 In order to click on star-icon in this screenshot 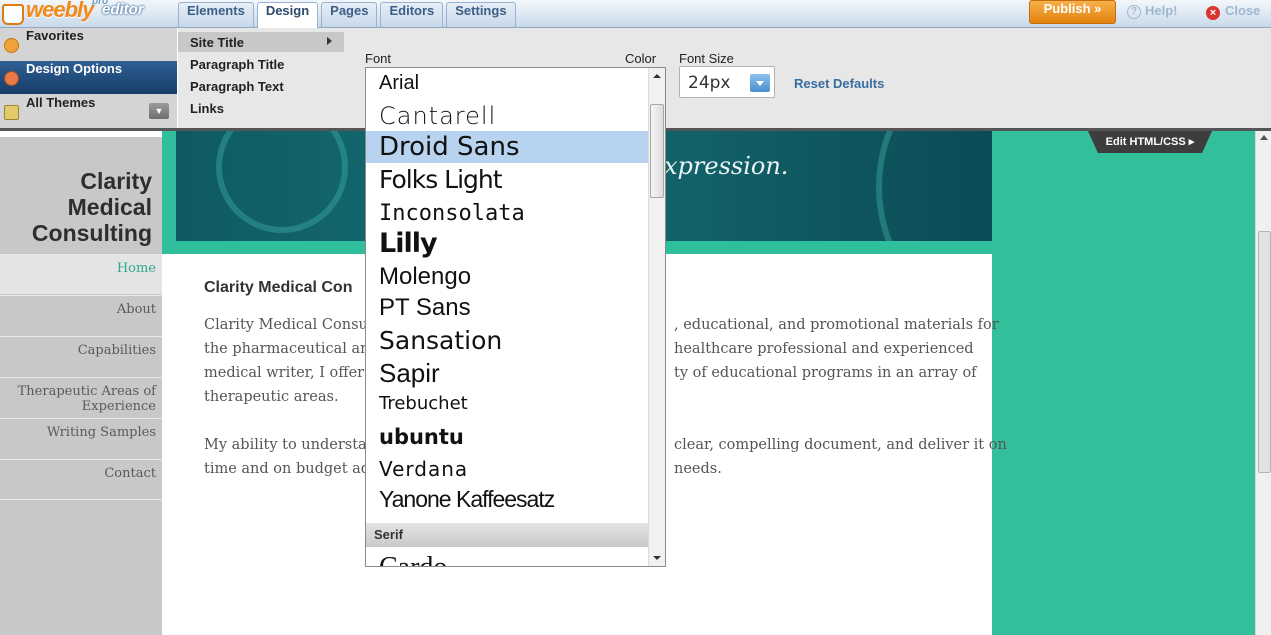, I will do `click(11, 45)`.